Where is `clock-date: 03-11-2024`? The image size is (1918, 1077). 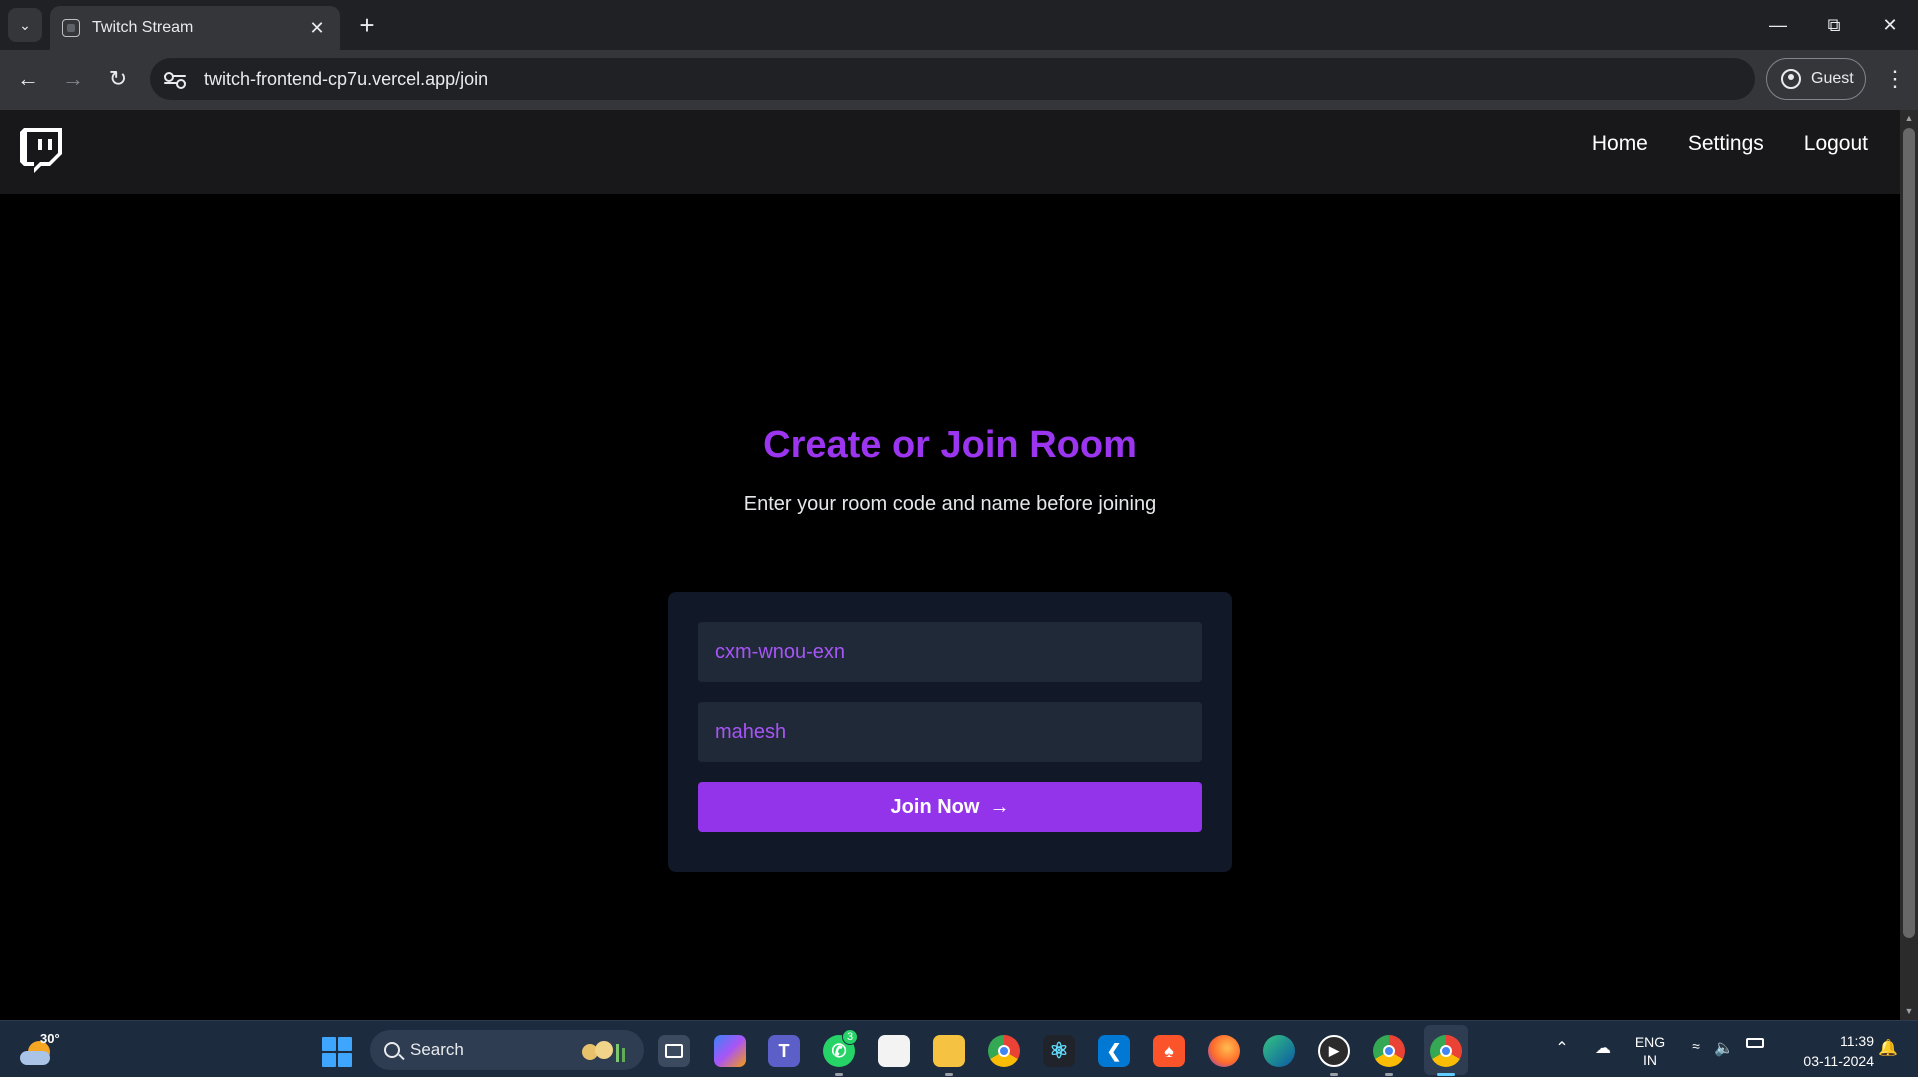
clock-date: 03-11-2024 is located at coordinates (1838, 1061).